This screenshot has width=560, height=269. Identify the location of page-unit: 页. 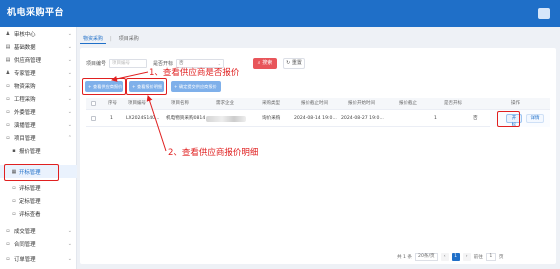
(501, 257).